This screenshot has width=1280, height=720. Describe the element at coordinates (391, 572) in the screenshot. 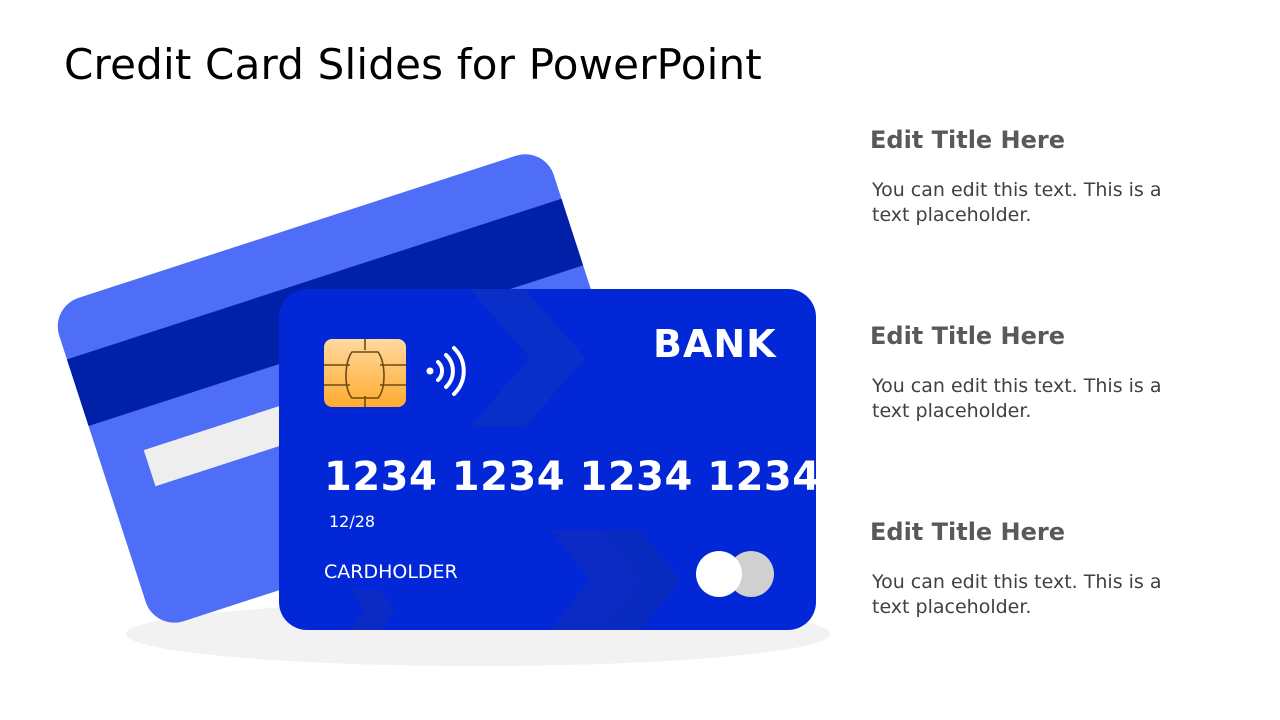

I see `cardholder-name: CARDHOLDER` at that location.